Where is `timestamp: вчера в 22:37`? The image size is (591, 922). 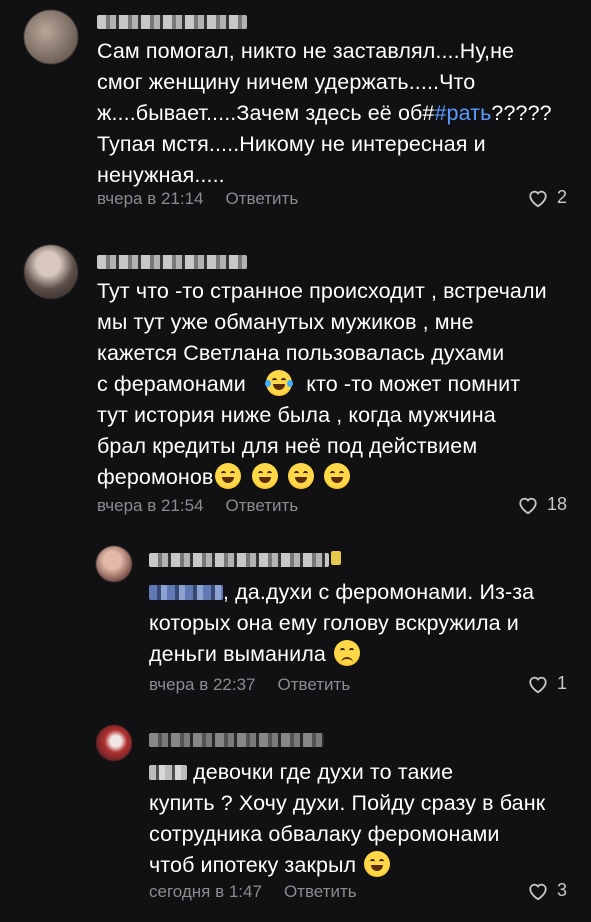
timestamp: вчера в 22:37 is located at coordinates (202, 684).